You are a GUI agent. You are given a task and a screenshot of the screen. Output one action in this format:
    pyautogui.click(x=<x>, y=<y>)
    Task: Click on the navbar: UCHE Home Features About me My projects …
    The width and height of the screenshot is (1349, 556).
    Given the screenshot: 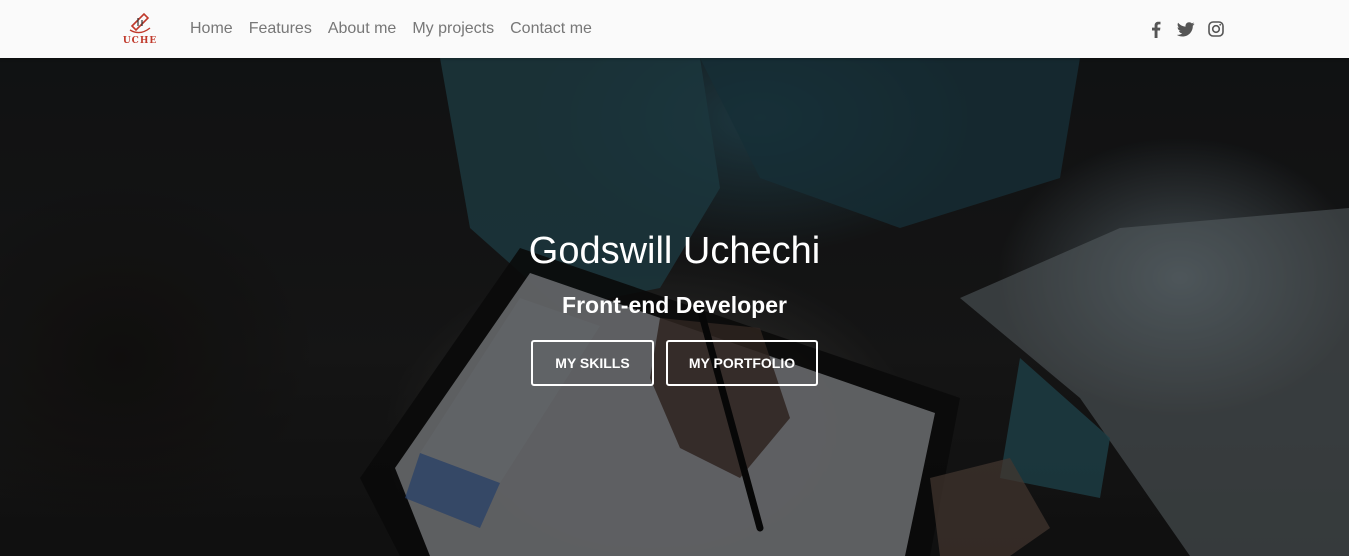 What is the action you would take?
    pyautogui.click(x=674, y=29)
    